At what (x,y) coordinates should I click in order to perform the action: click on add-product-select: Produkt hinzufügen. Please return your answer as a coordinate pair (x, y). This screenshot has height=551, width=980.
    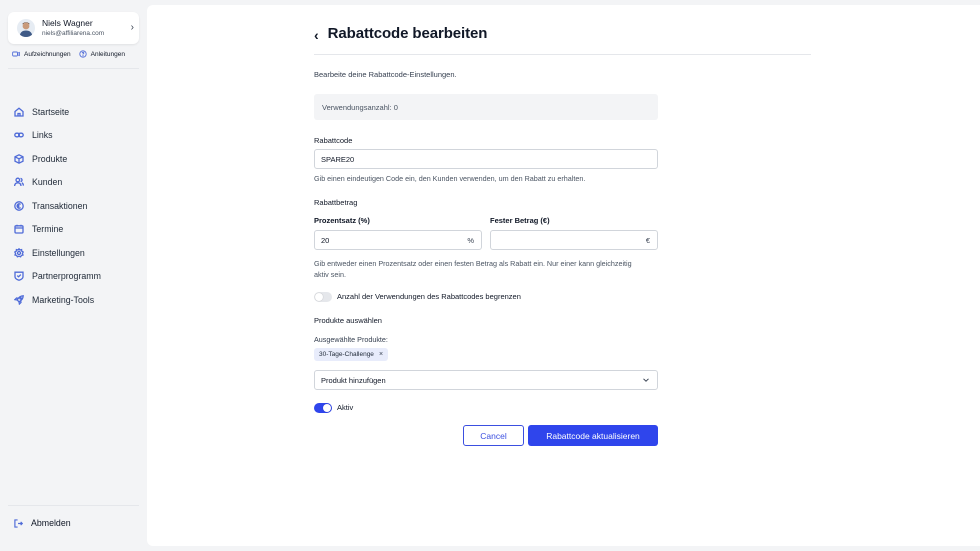
    Looking at the image, I should click on (486, 380).